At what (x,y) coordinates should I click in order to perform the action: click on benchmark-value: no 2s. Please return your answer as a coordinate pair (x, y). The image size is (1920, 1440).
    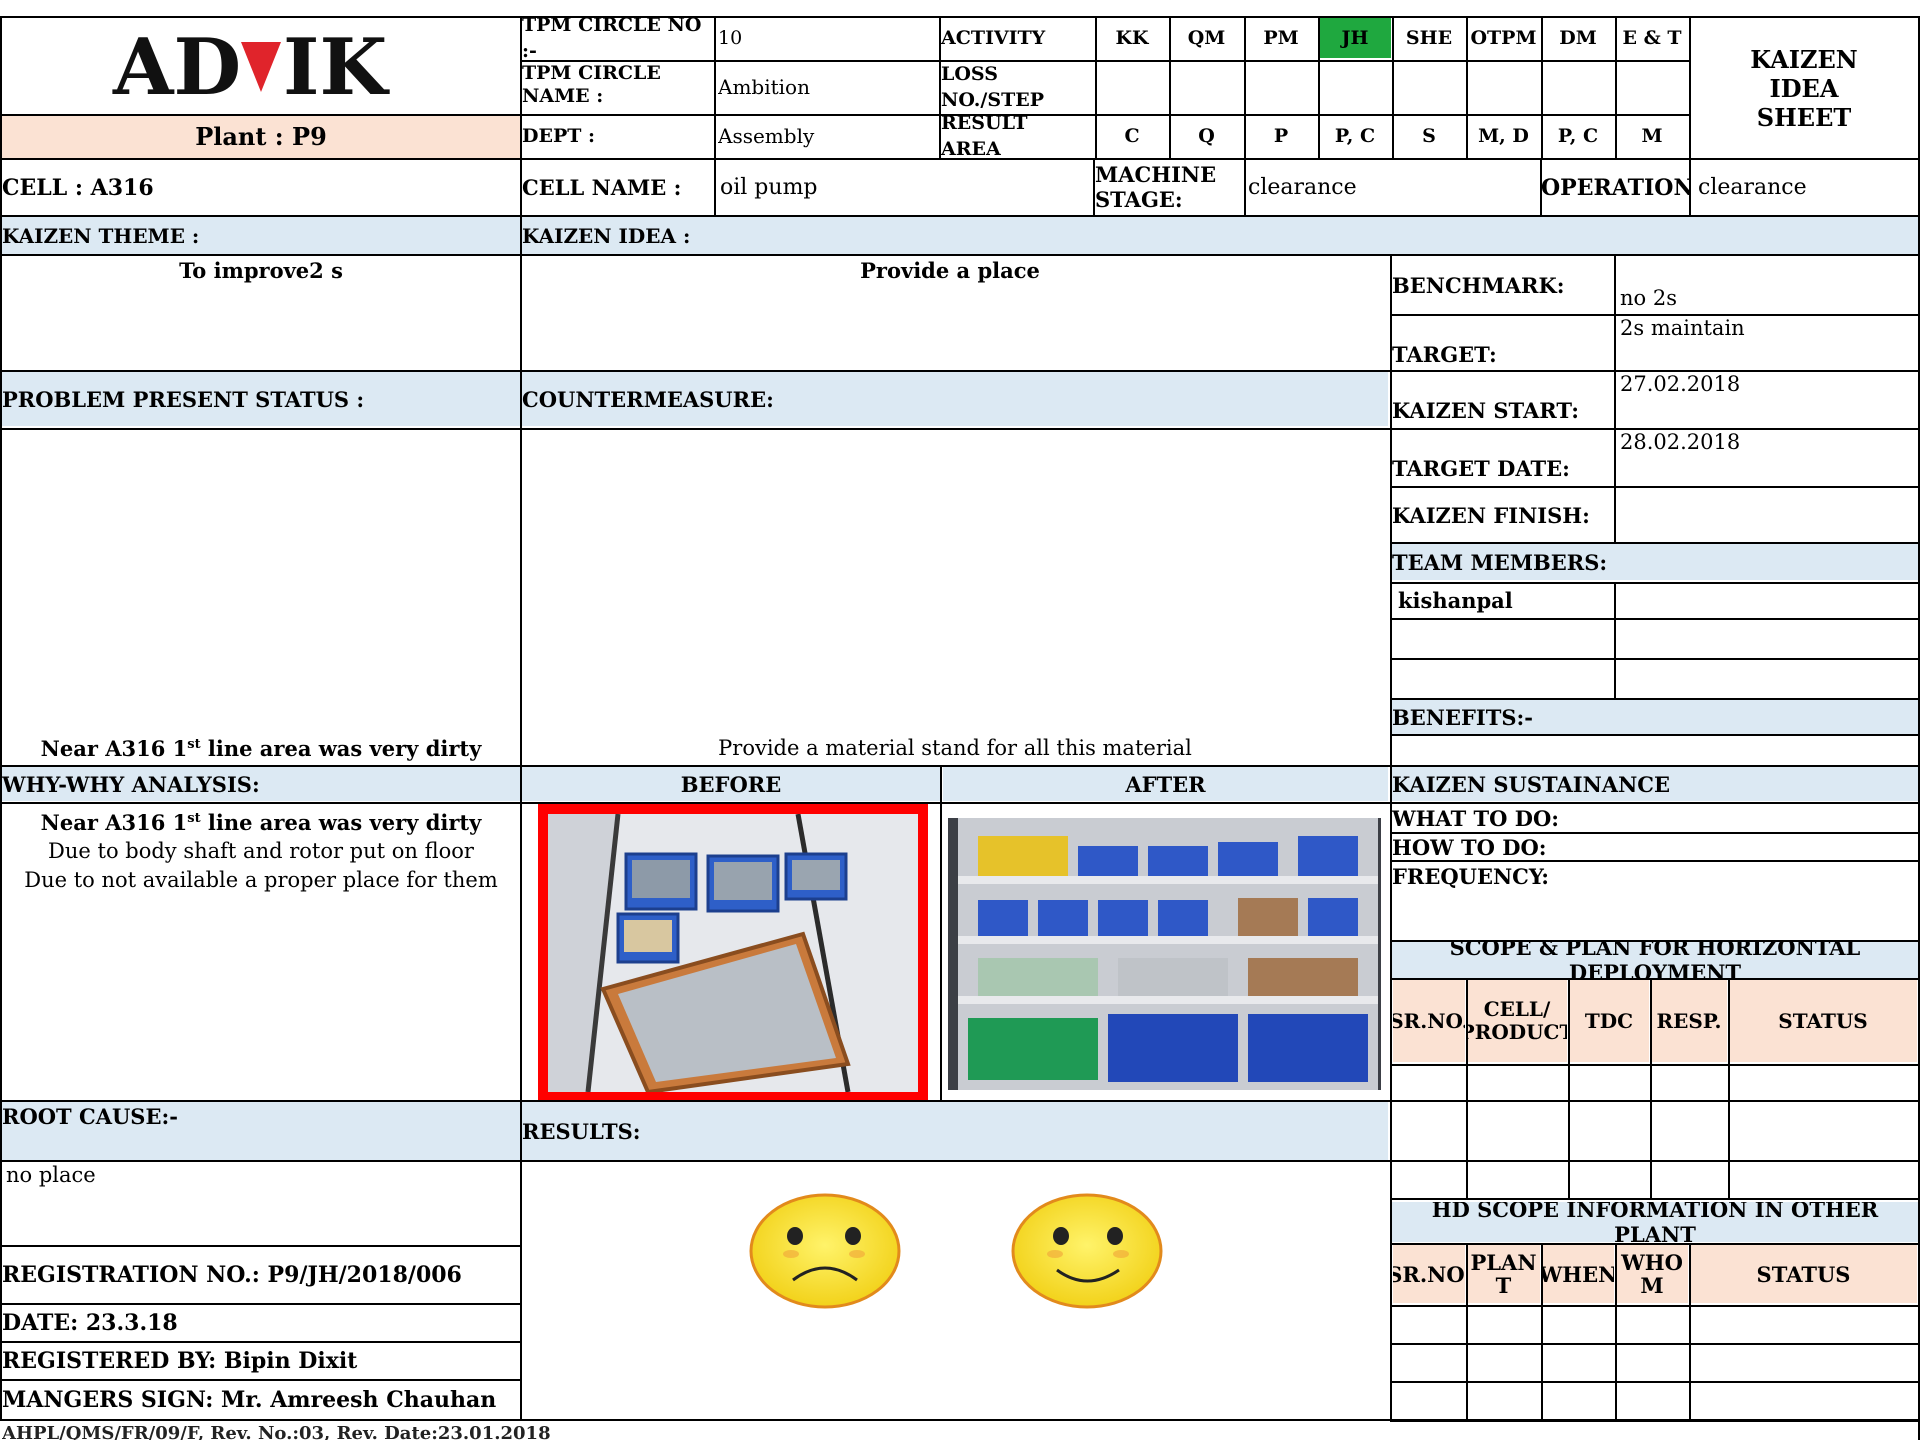
    Looking at the image, I should click on (1648, 298).